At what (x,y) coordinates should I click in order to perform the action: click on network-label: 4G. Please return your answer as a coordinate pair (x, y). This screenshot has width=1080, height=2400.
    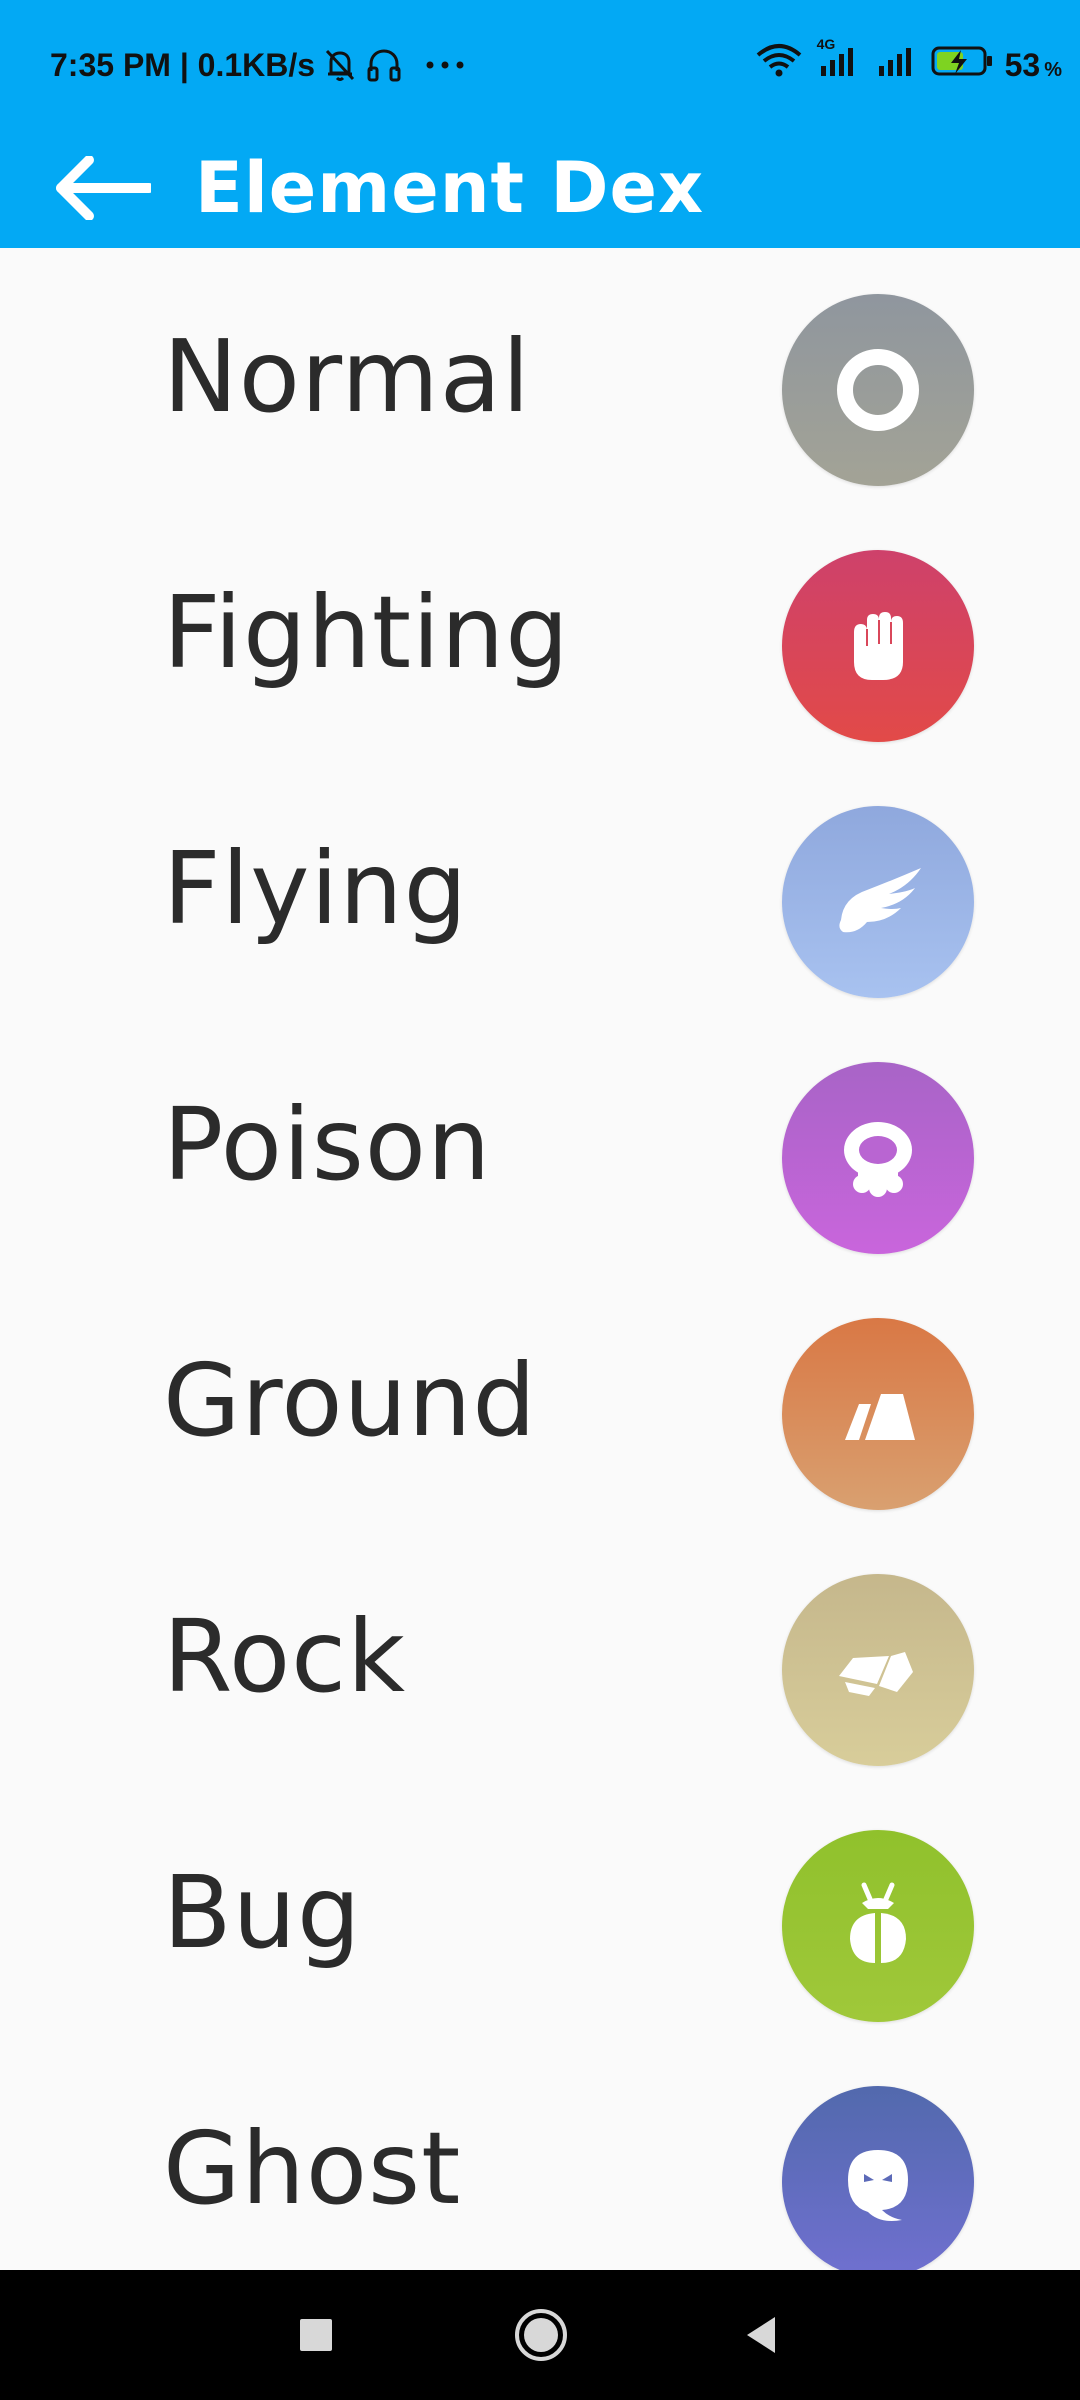
    Looking at the image, I should click on (826, 44).